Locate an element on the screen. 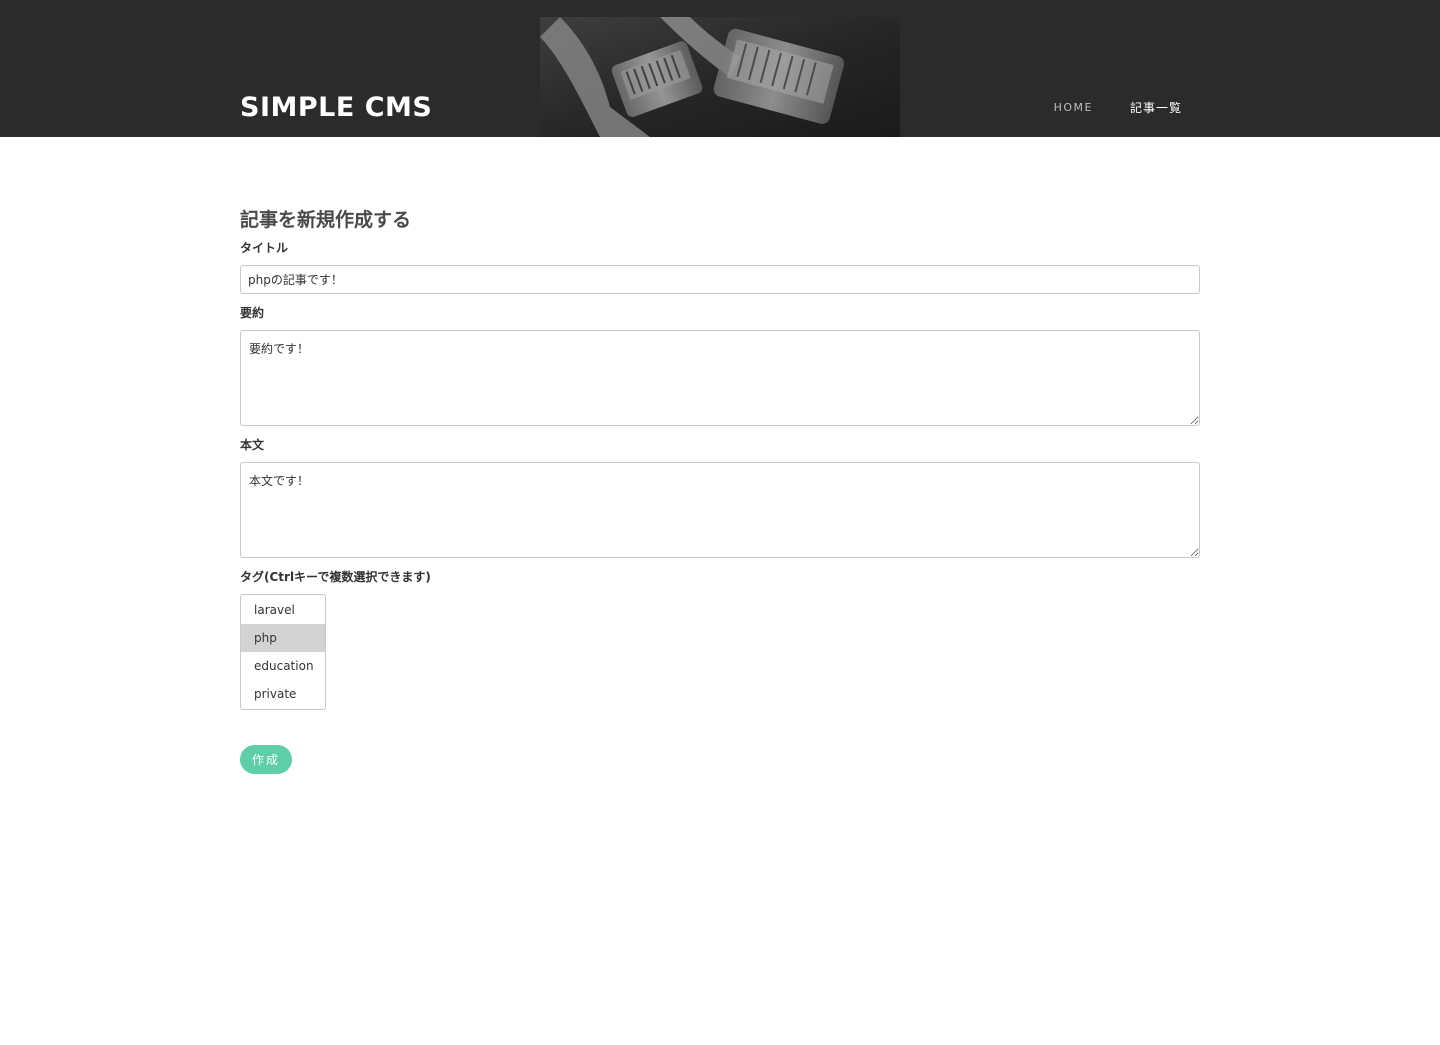  main-nav: HOME 記事一覧 is located at coordinates (1118, 108).